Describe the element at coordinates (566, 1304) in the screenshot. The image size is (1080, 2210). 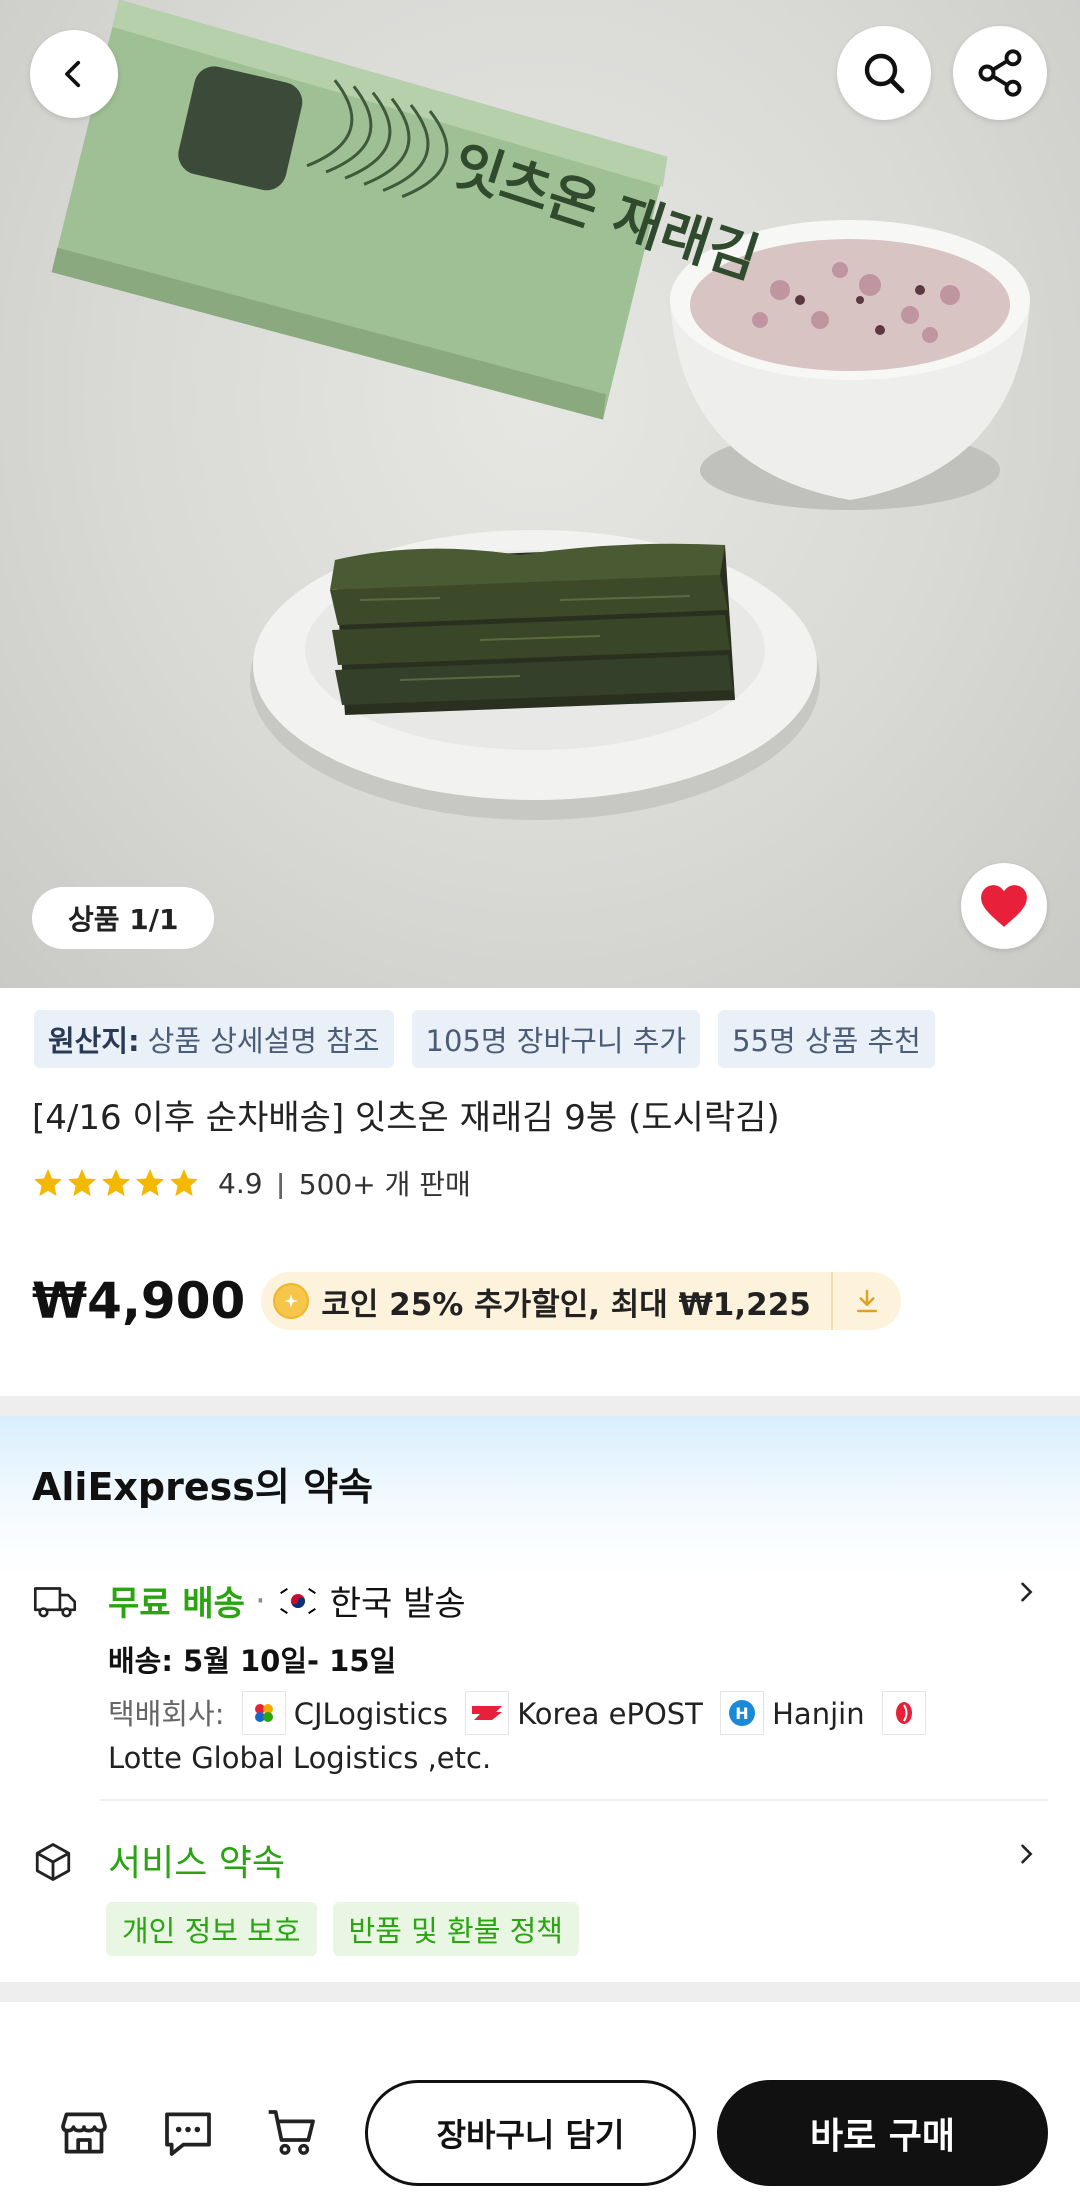
I see `coupon-text: 코인 25% 추가할인, 최대 ₩1,225` at that location.